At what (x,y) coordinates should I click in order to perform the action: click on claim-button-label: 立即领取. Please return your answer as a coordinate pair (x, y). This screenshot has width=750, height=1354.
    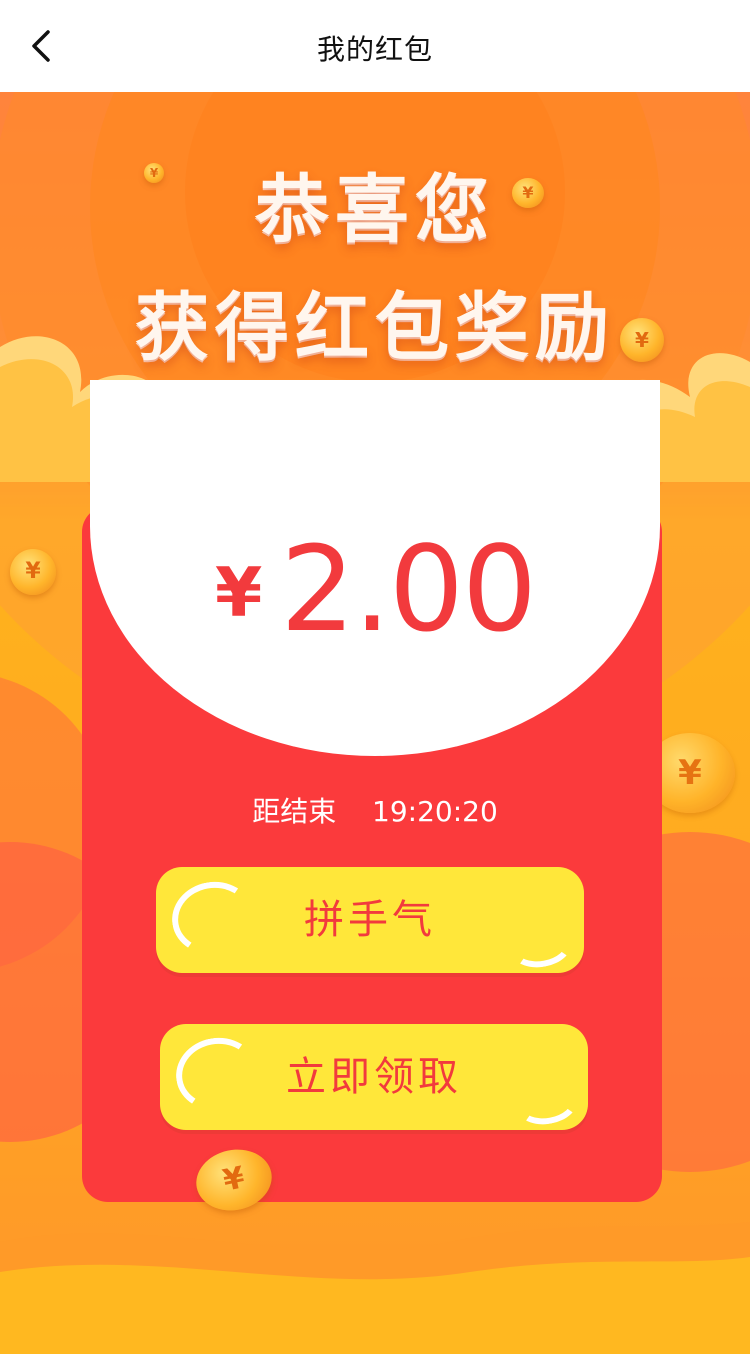
    Looking at the image, I should click on (374, 1077).